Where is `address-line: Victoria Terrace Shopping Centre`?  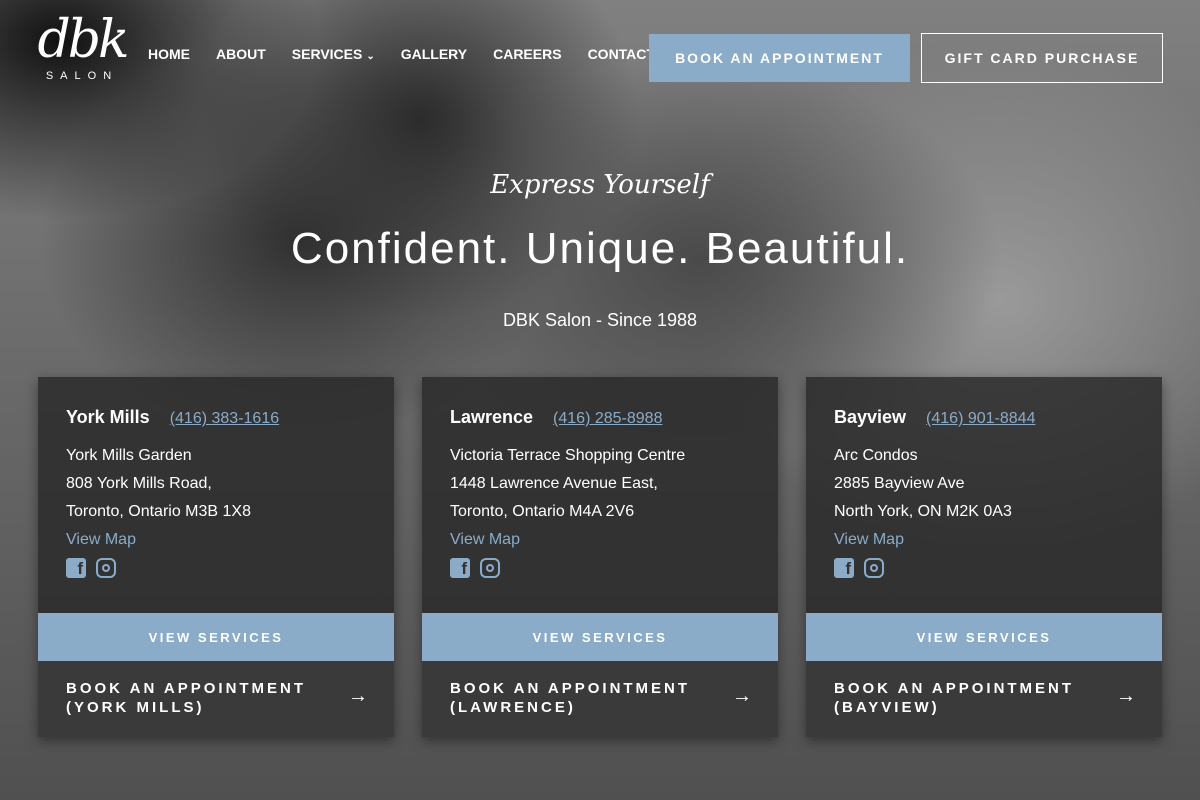
address-line: Victoria Terrace Shopping Centre is located at coordinates (568, 455).